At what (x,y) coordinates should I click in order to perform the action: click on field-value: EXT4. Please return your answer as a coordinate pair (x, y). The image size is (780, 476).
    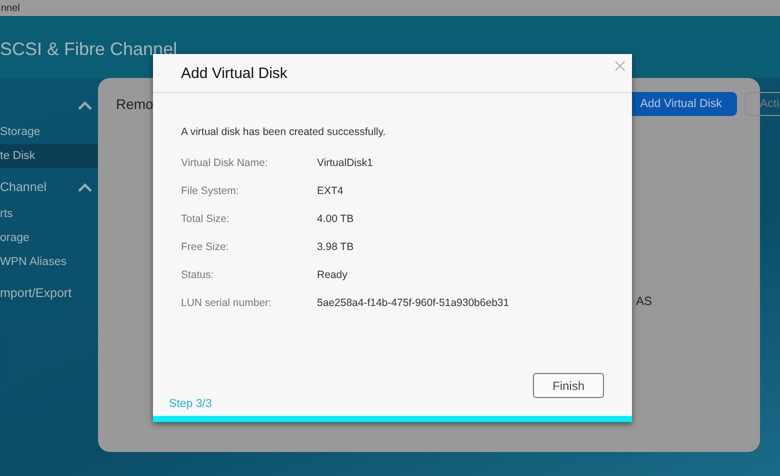
    Looking at the image, I should click on (330, 191).